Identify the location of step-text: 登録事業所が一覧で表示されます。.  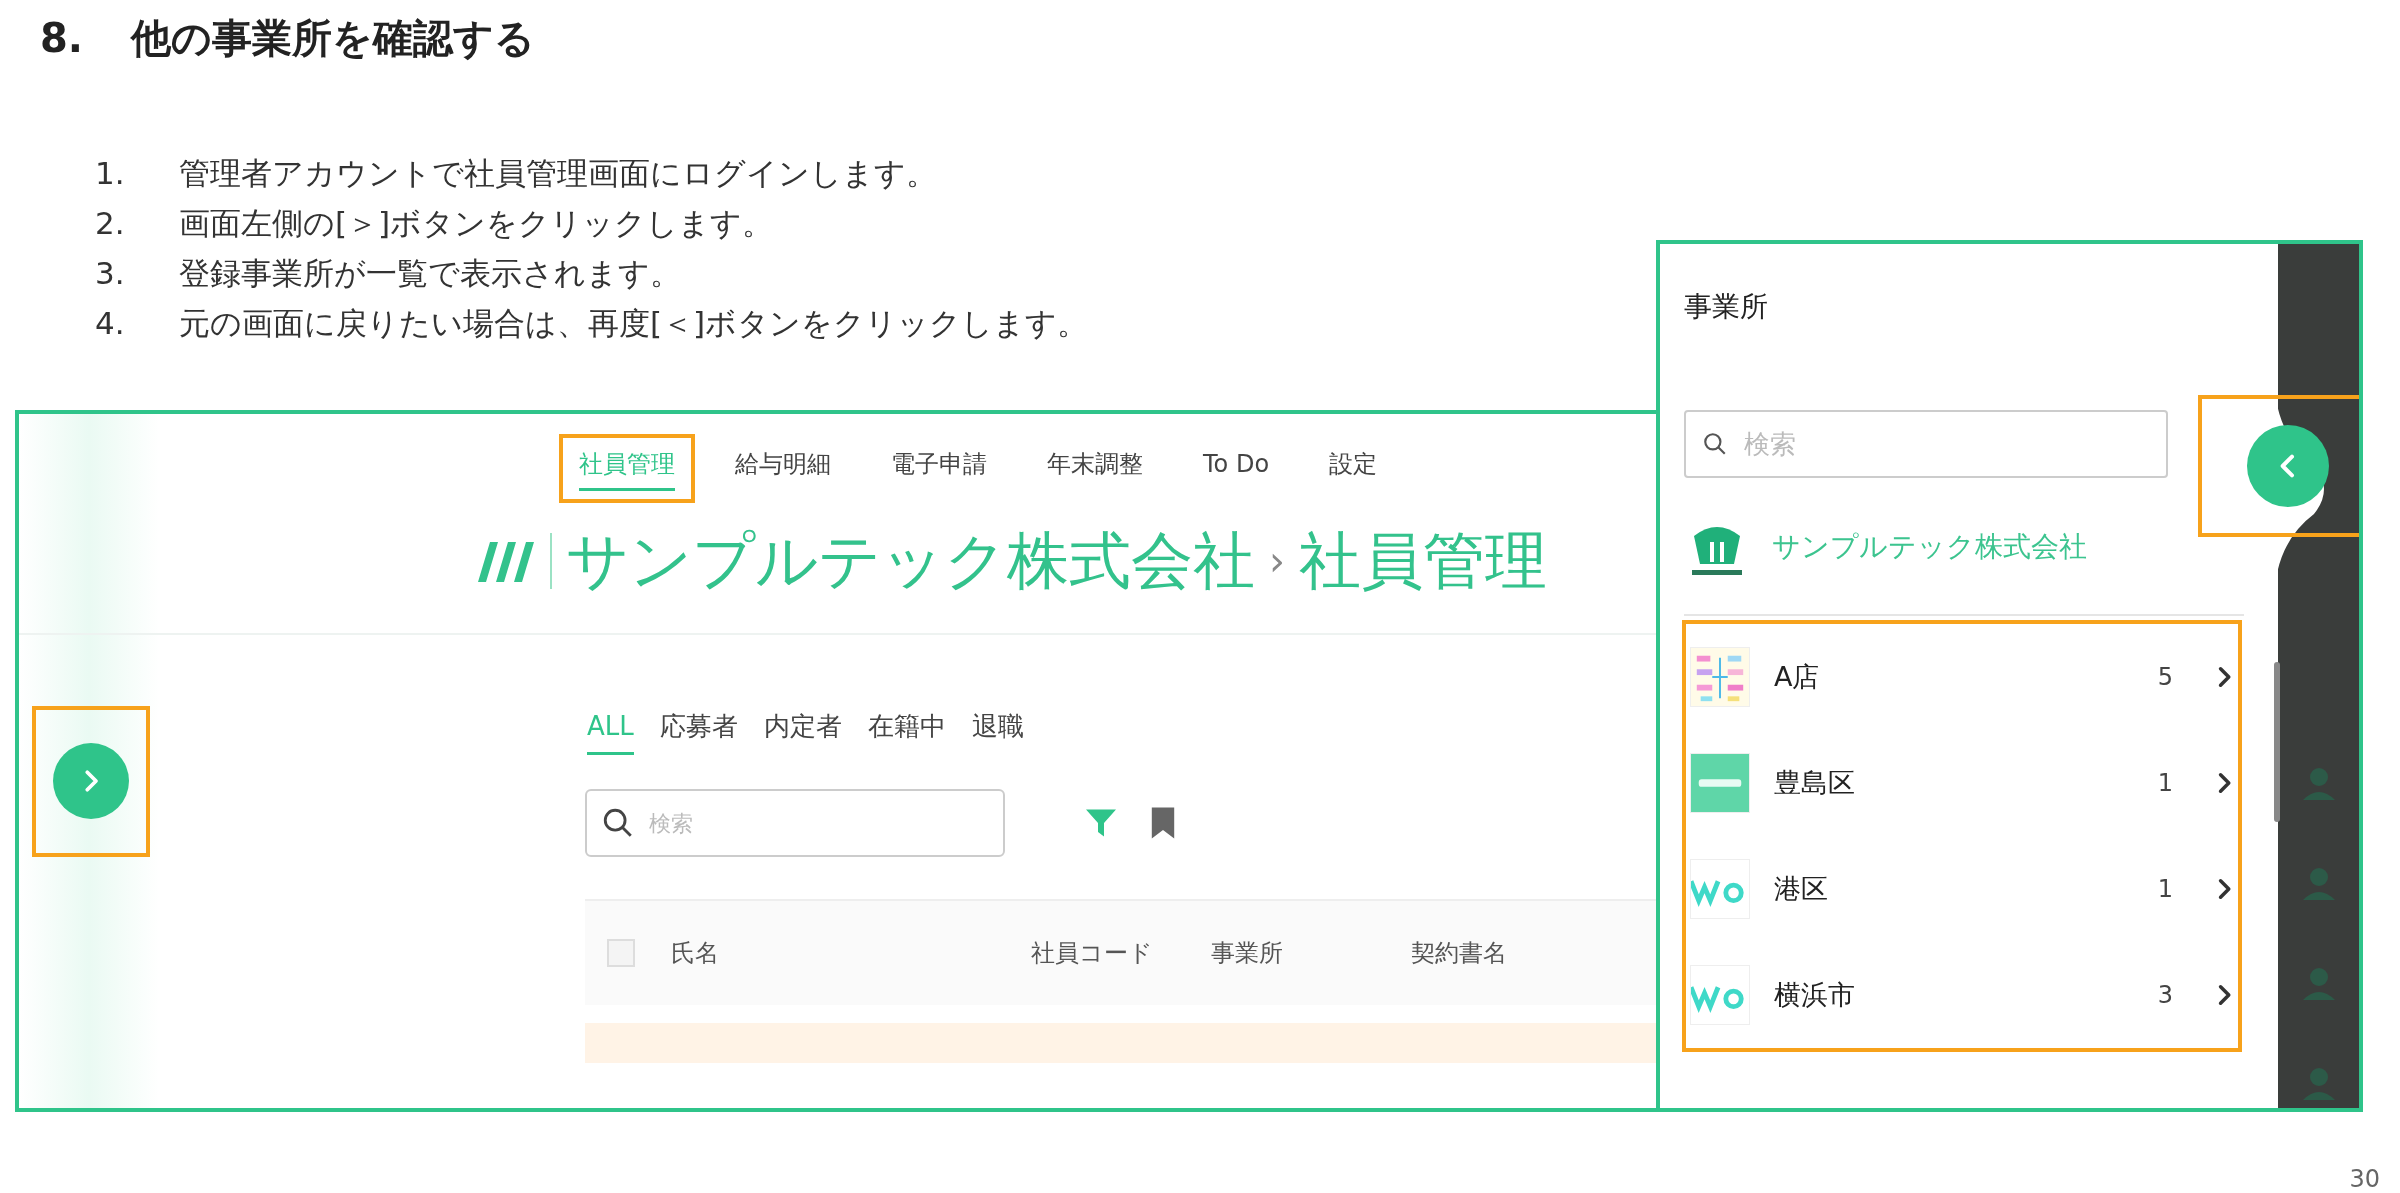
(430, 273).